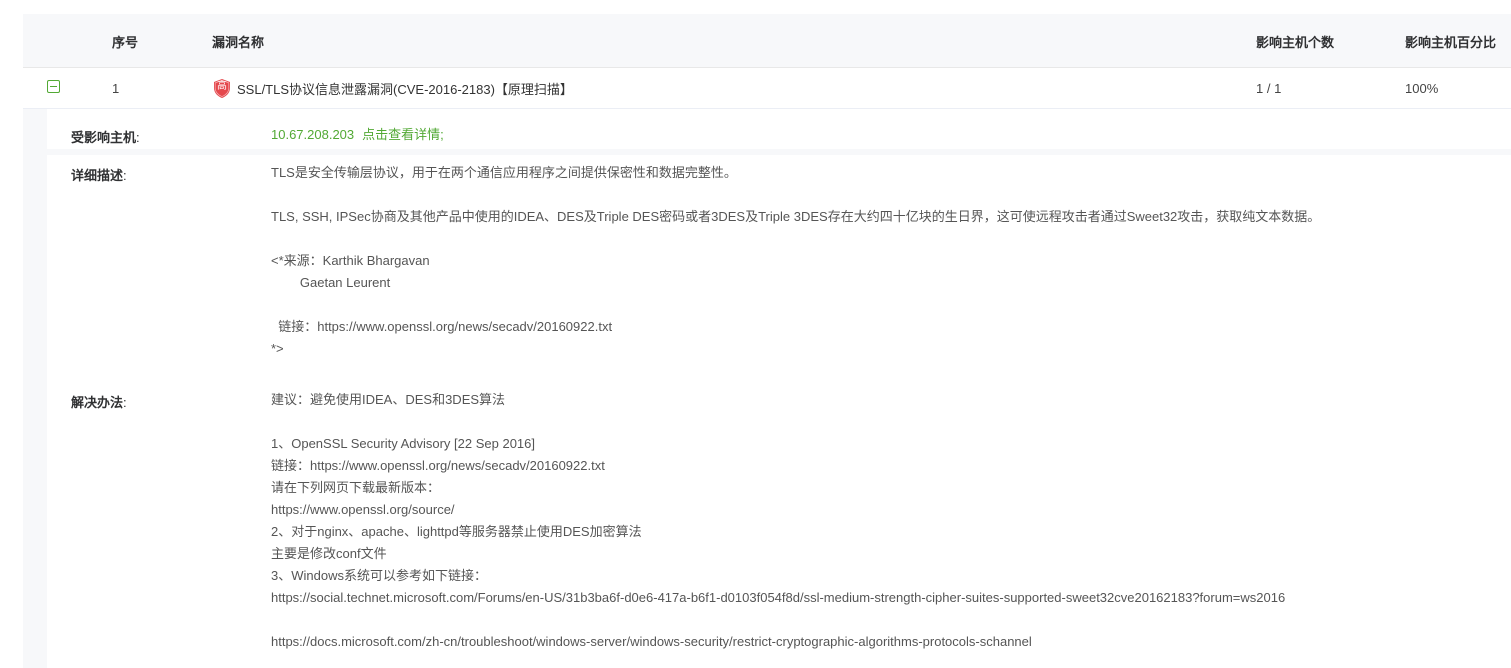 The width and height of the screenshot is (1511, 668). What do you see at coordinates (779, 129) in the screenshot?
I see `affected-hosts-row: 受影响主机: 10.67.208.203 点击查看详情;` at bounding box center [779, 129].